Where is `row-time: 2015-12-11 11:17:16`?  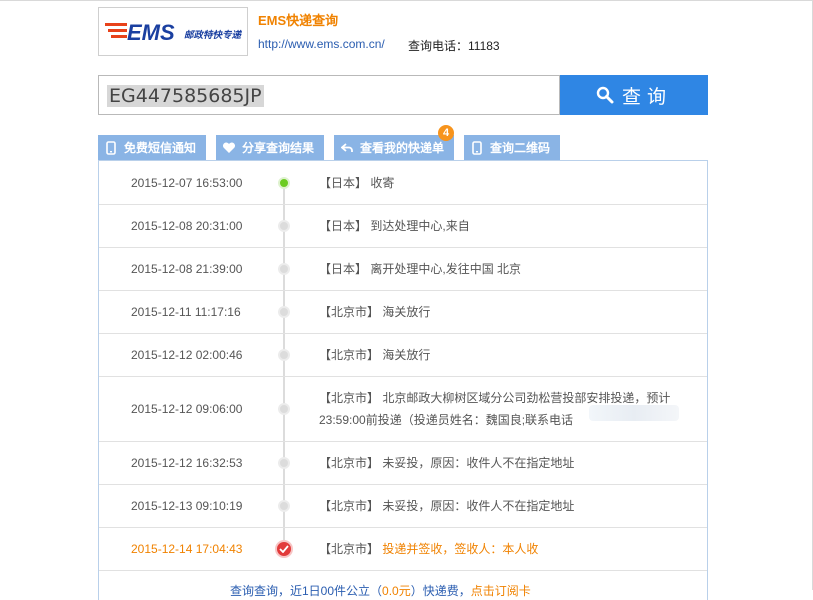 row-time: 2015-12-11 11:17:16 is located at coordinates (186, 312).